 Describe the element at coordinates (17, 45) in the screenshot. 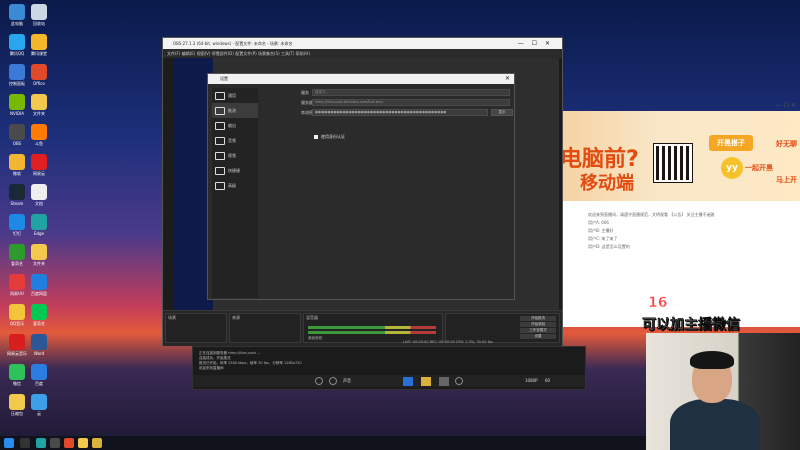

I see `desktop-icon: 腾讯QQ` at that location.